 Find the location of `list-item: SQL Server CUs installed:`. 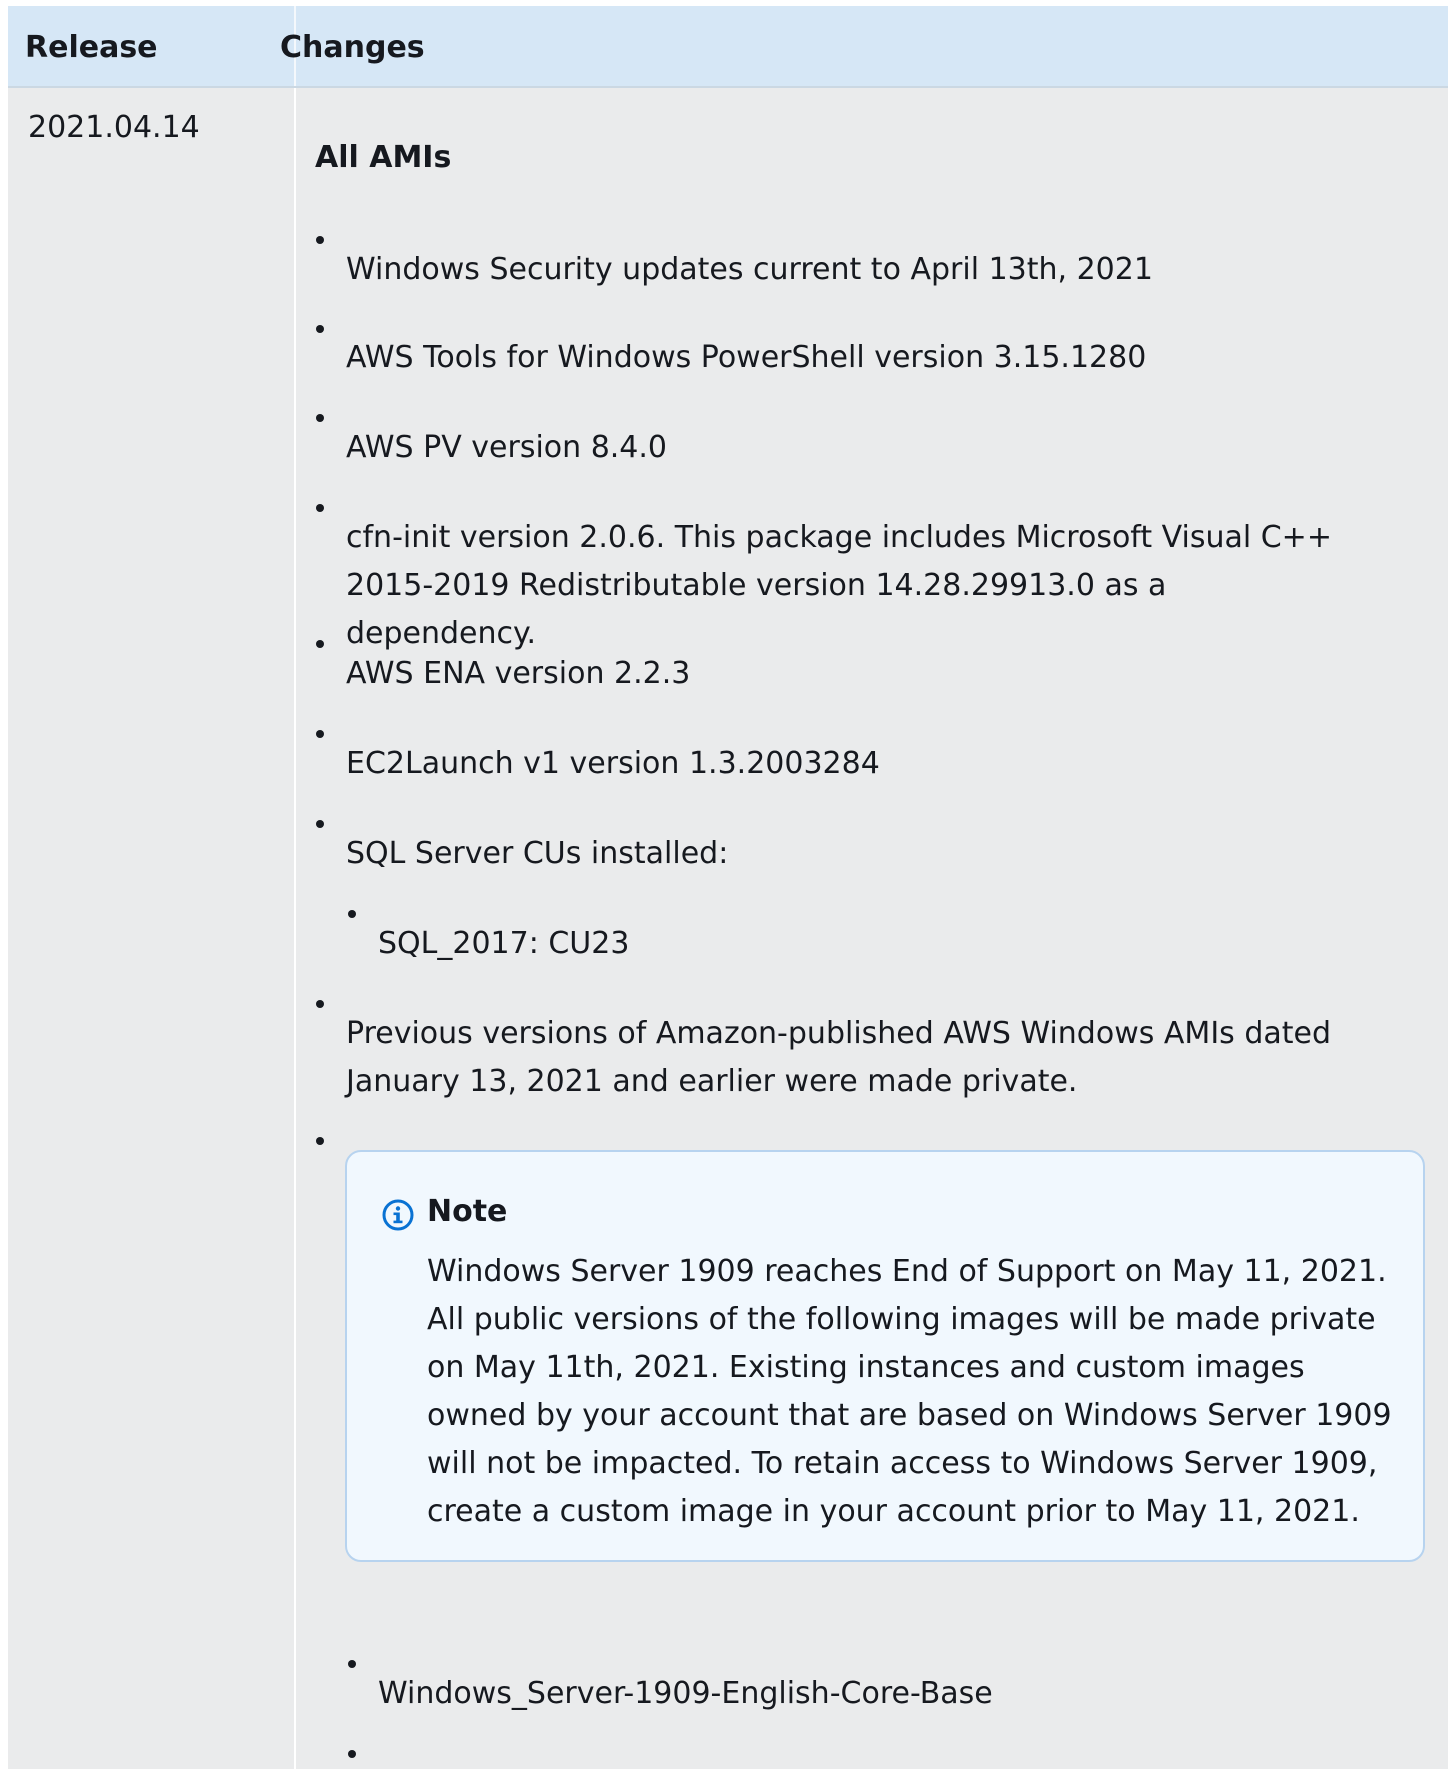

list-item: SQL Server CUs installed: is located at coordinates (537, 853).